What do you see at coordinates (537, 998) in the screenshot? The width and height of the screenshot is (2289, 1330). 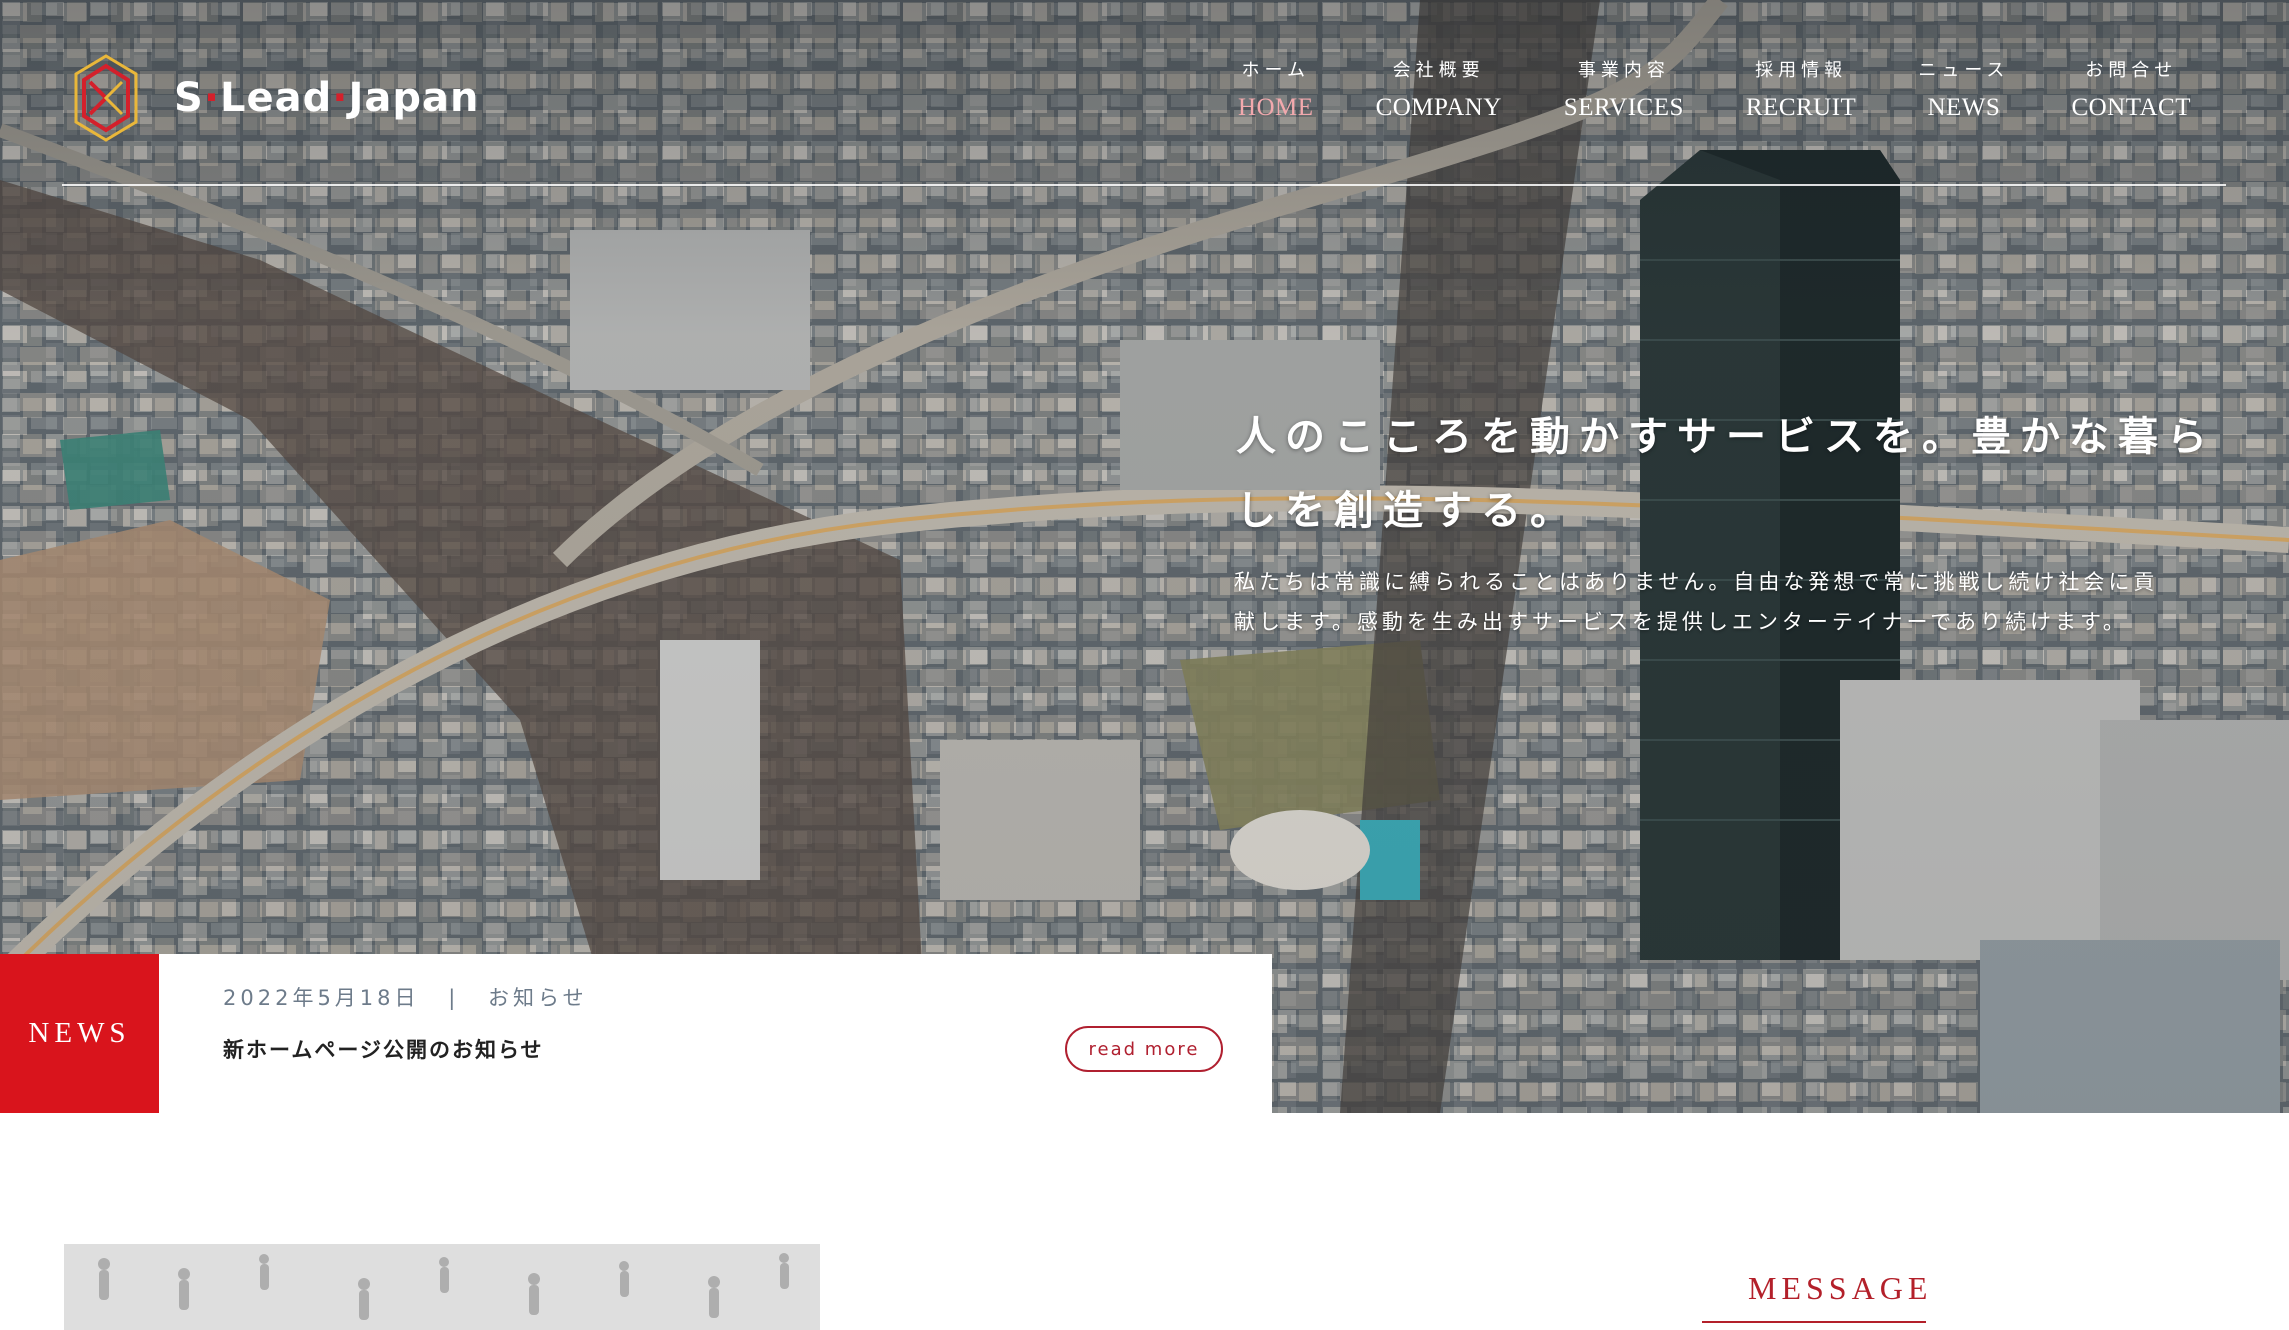 I see `news-category: お知らせ` at bounding box center [537, 998].